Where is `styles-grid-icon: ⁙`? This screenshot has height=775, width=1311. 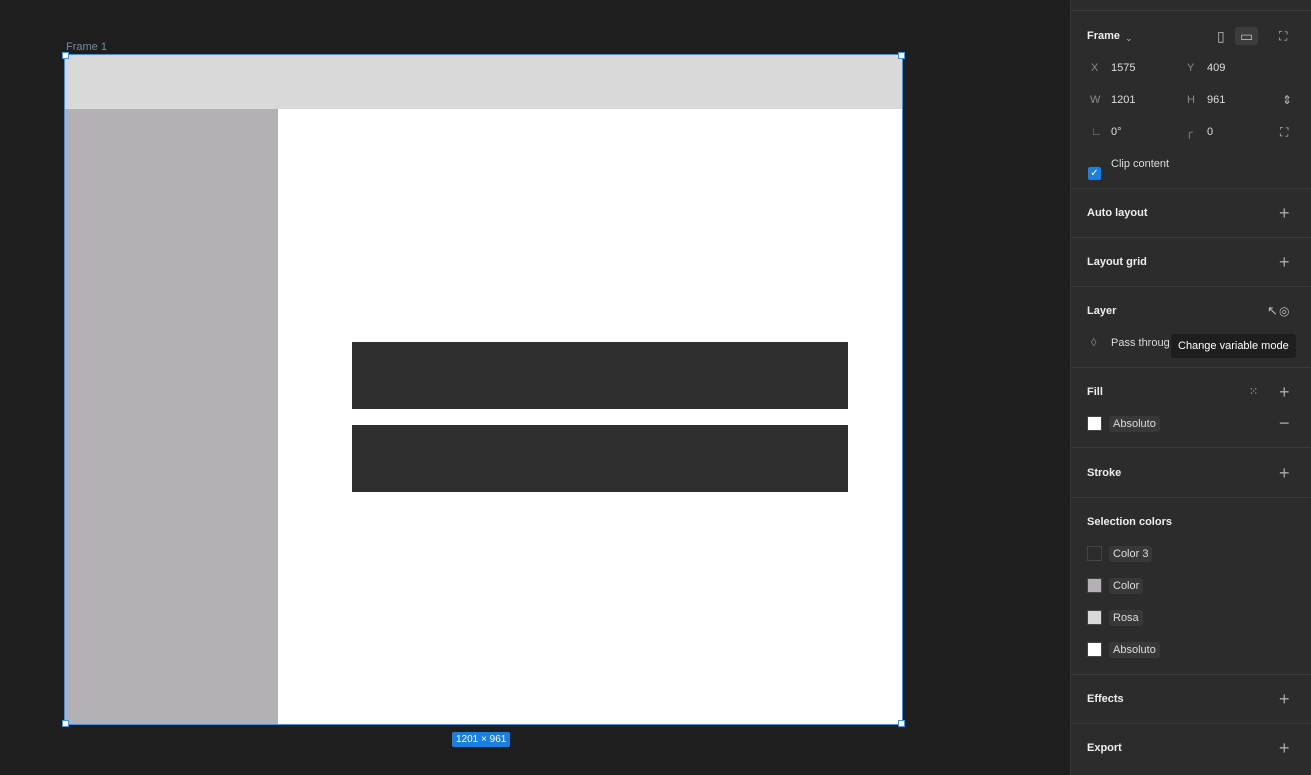
styles-grid-icon: ⁙ is located at coordinates (1253, 392).